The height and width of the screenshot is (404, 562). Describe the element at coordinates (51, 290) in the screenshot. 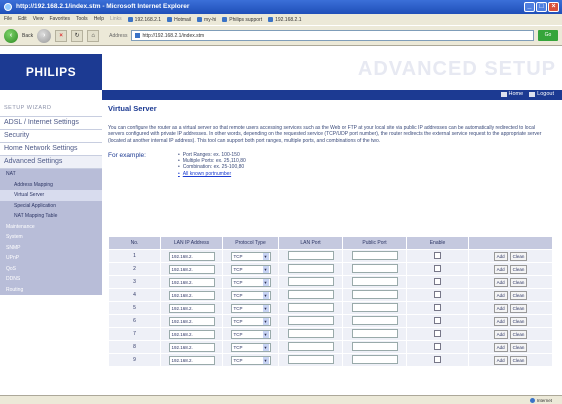

I see `sidebar-item-routing: Routing` at that location.